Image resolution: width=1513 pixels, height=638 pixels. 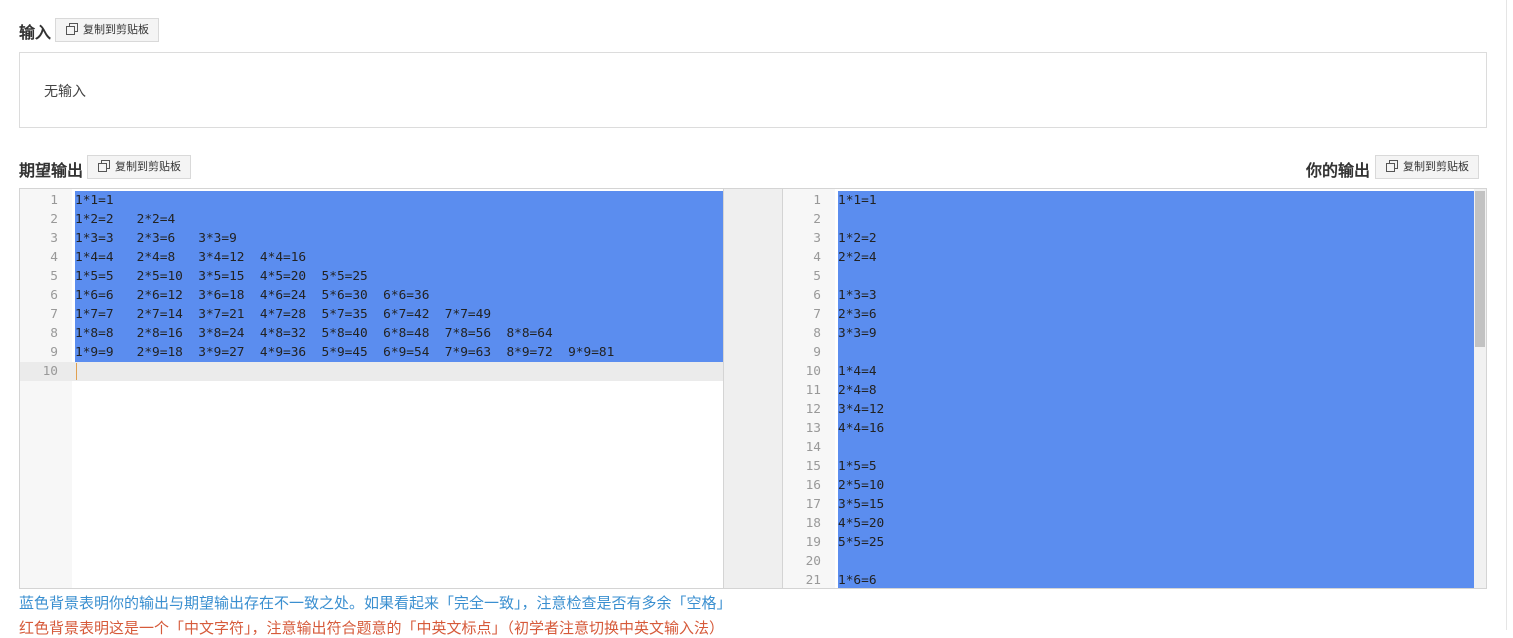 I want to click on line-text: 1*3=3 2*3=6 3*3=9, so click(x=156, y=238).